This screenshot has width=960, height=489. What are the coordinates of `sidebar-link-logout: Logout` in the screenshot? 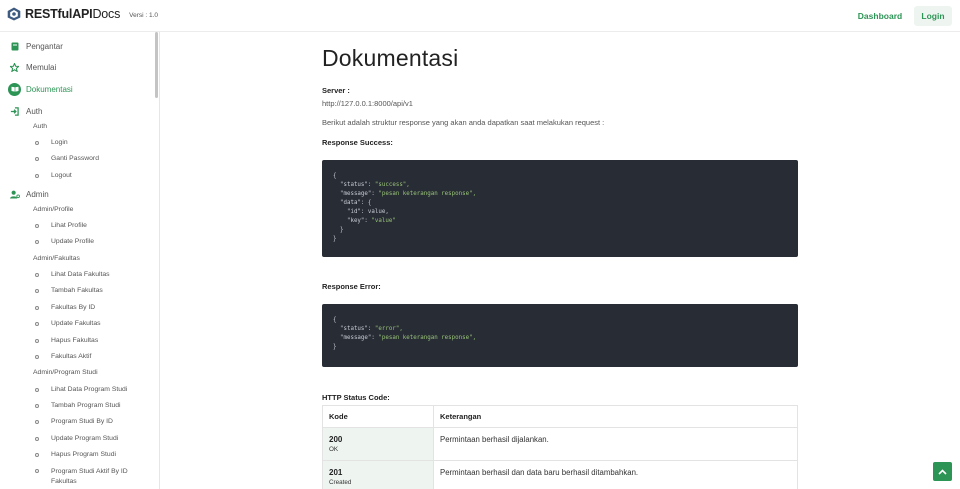 It's located at (53, 178).